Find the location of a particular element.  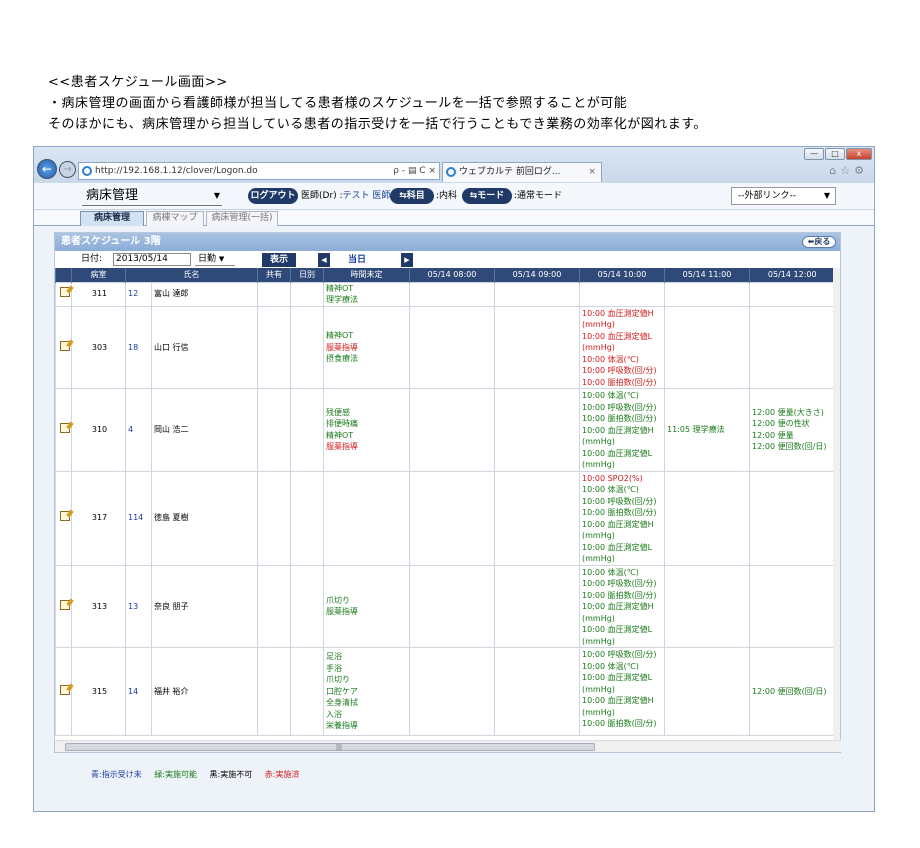

schedule-item: 11:05 理学療法 is located at coordinates (708, 430).